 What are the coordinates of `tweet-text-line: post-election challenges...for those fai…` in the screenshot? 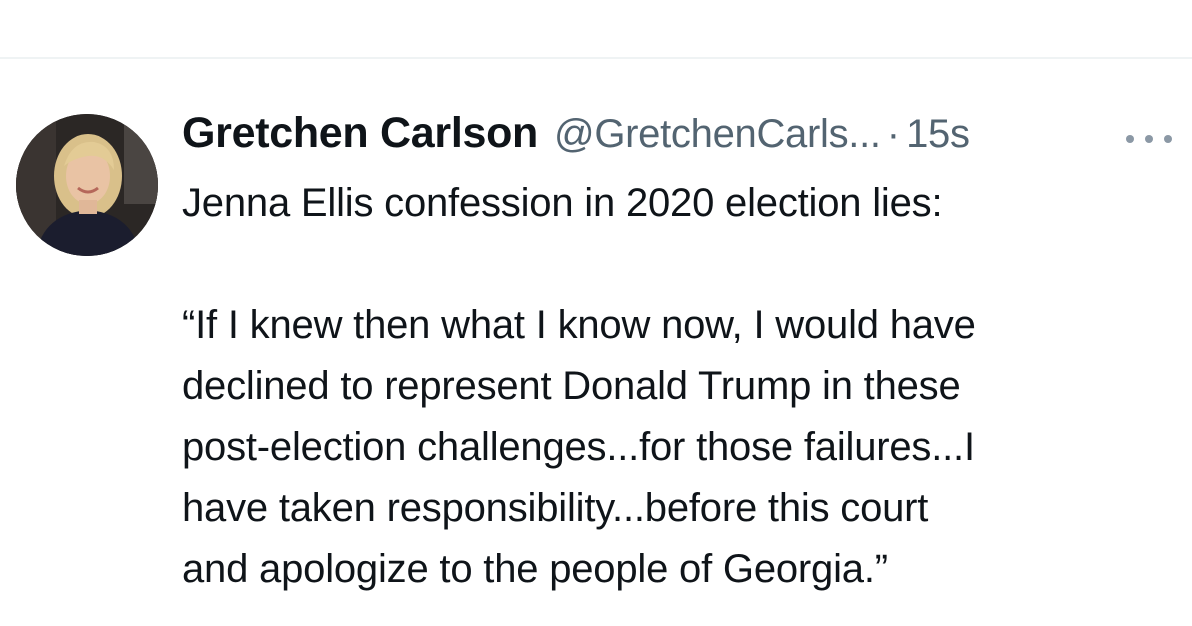 It's located at (578, 447).